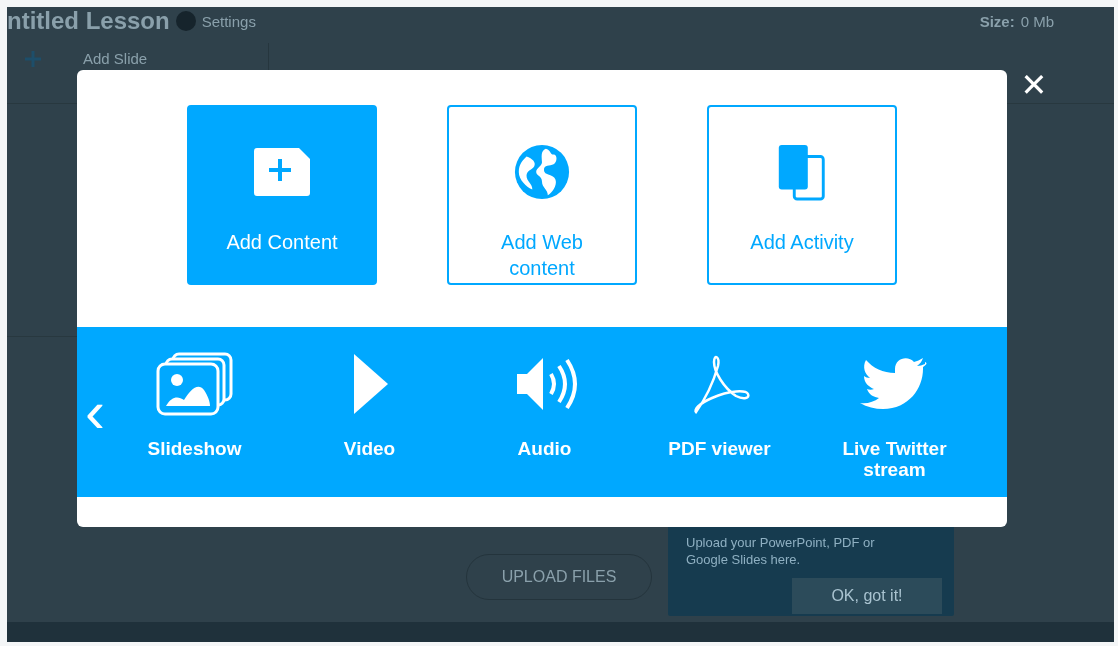 This screenshot has width=1118, height=646. I want to click on previous-arrow: ‹, so click(96, 412).